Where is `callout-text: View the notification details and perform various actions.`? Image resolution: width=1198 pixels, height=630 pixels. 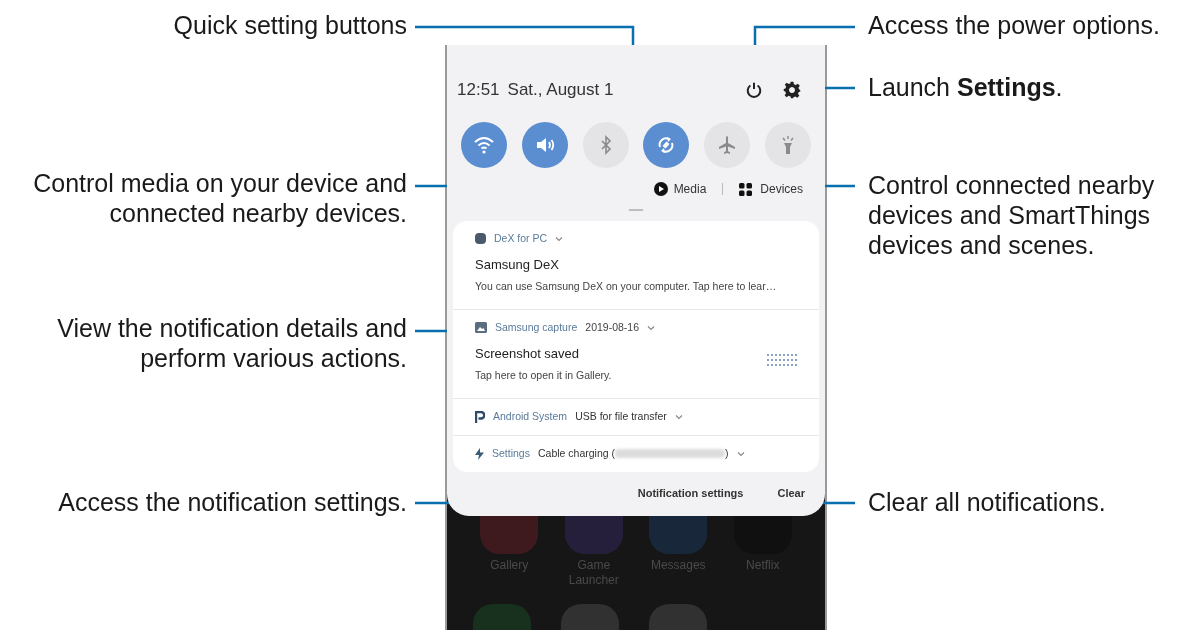
callout-text: View the notification details and perform various actions. is located at coordinates (231, 343).